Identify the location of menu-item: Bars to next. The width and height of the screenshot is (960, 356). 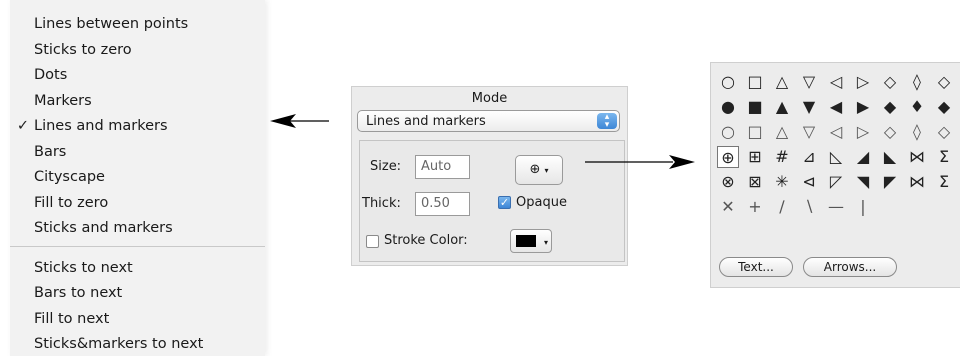
(137, 293).